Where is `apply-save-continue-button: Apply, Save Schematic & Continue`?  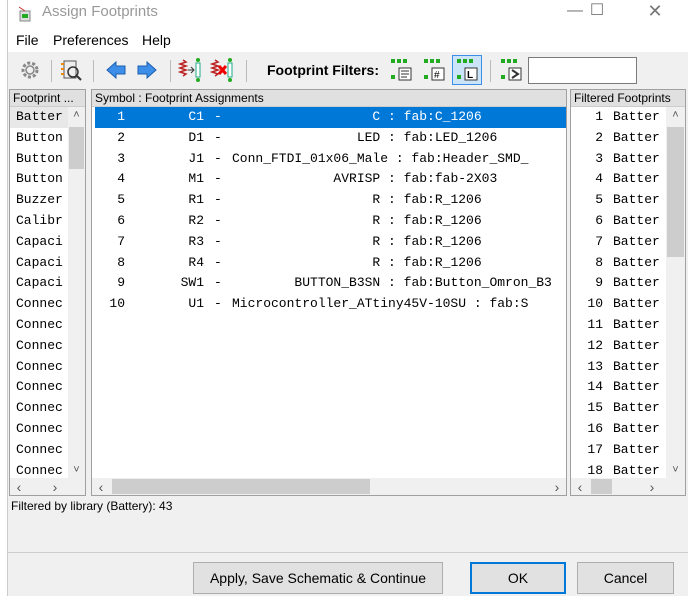
apply-save-continue-button: Apply, Save Schematic & Continue is located at coordinates (318, 578).